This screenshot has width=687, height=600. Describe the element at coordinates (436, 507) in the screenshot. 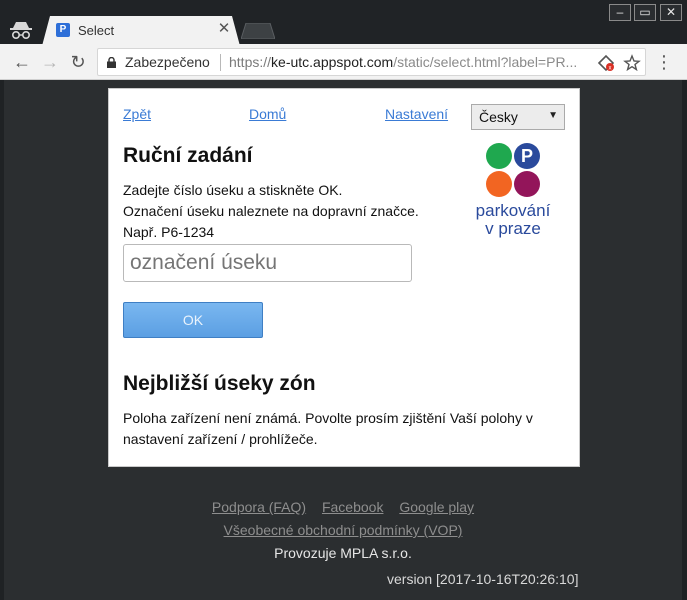

I see `google-play-link: Google play` at that location.